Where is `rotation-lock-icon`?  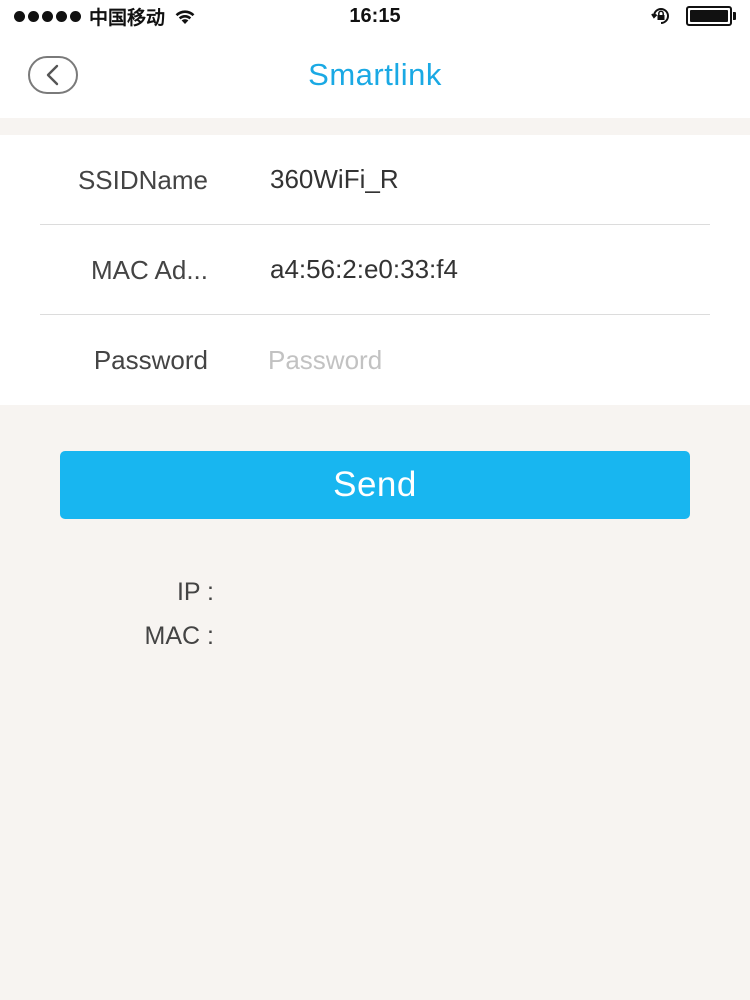 rotation-lock-icon is located at coordinates (660, 16).